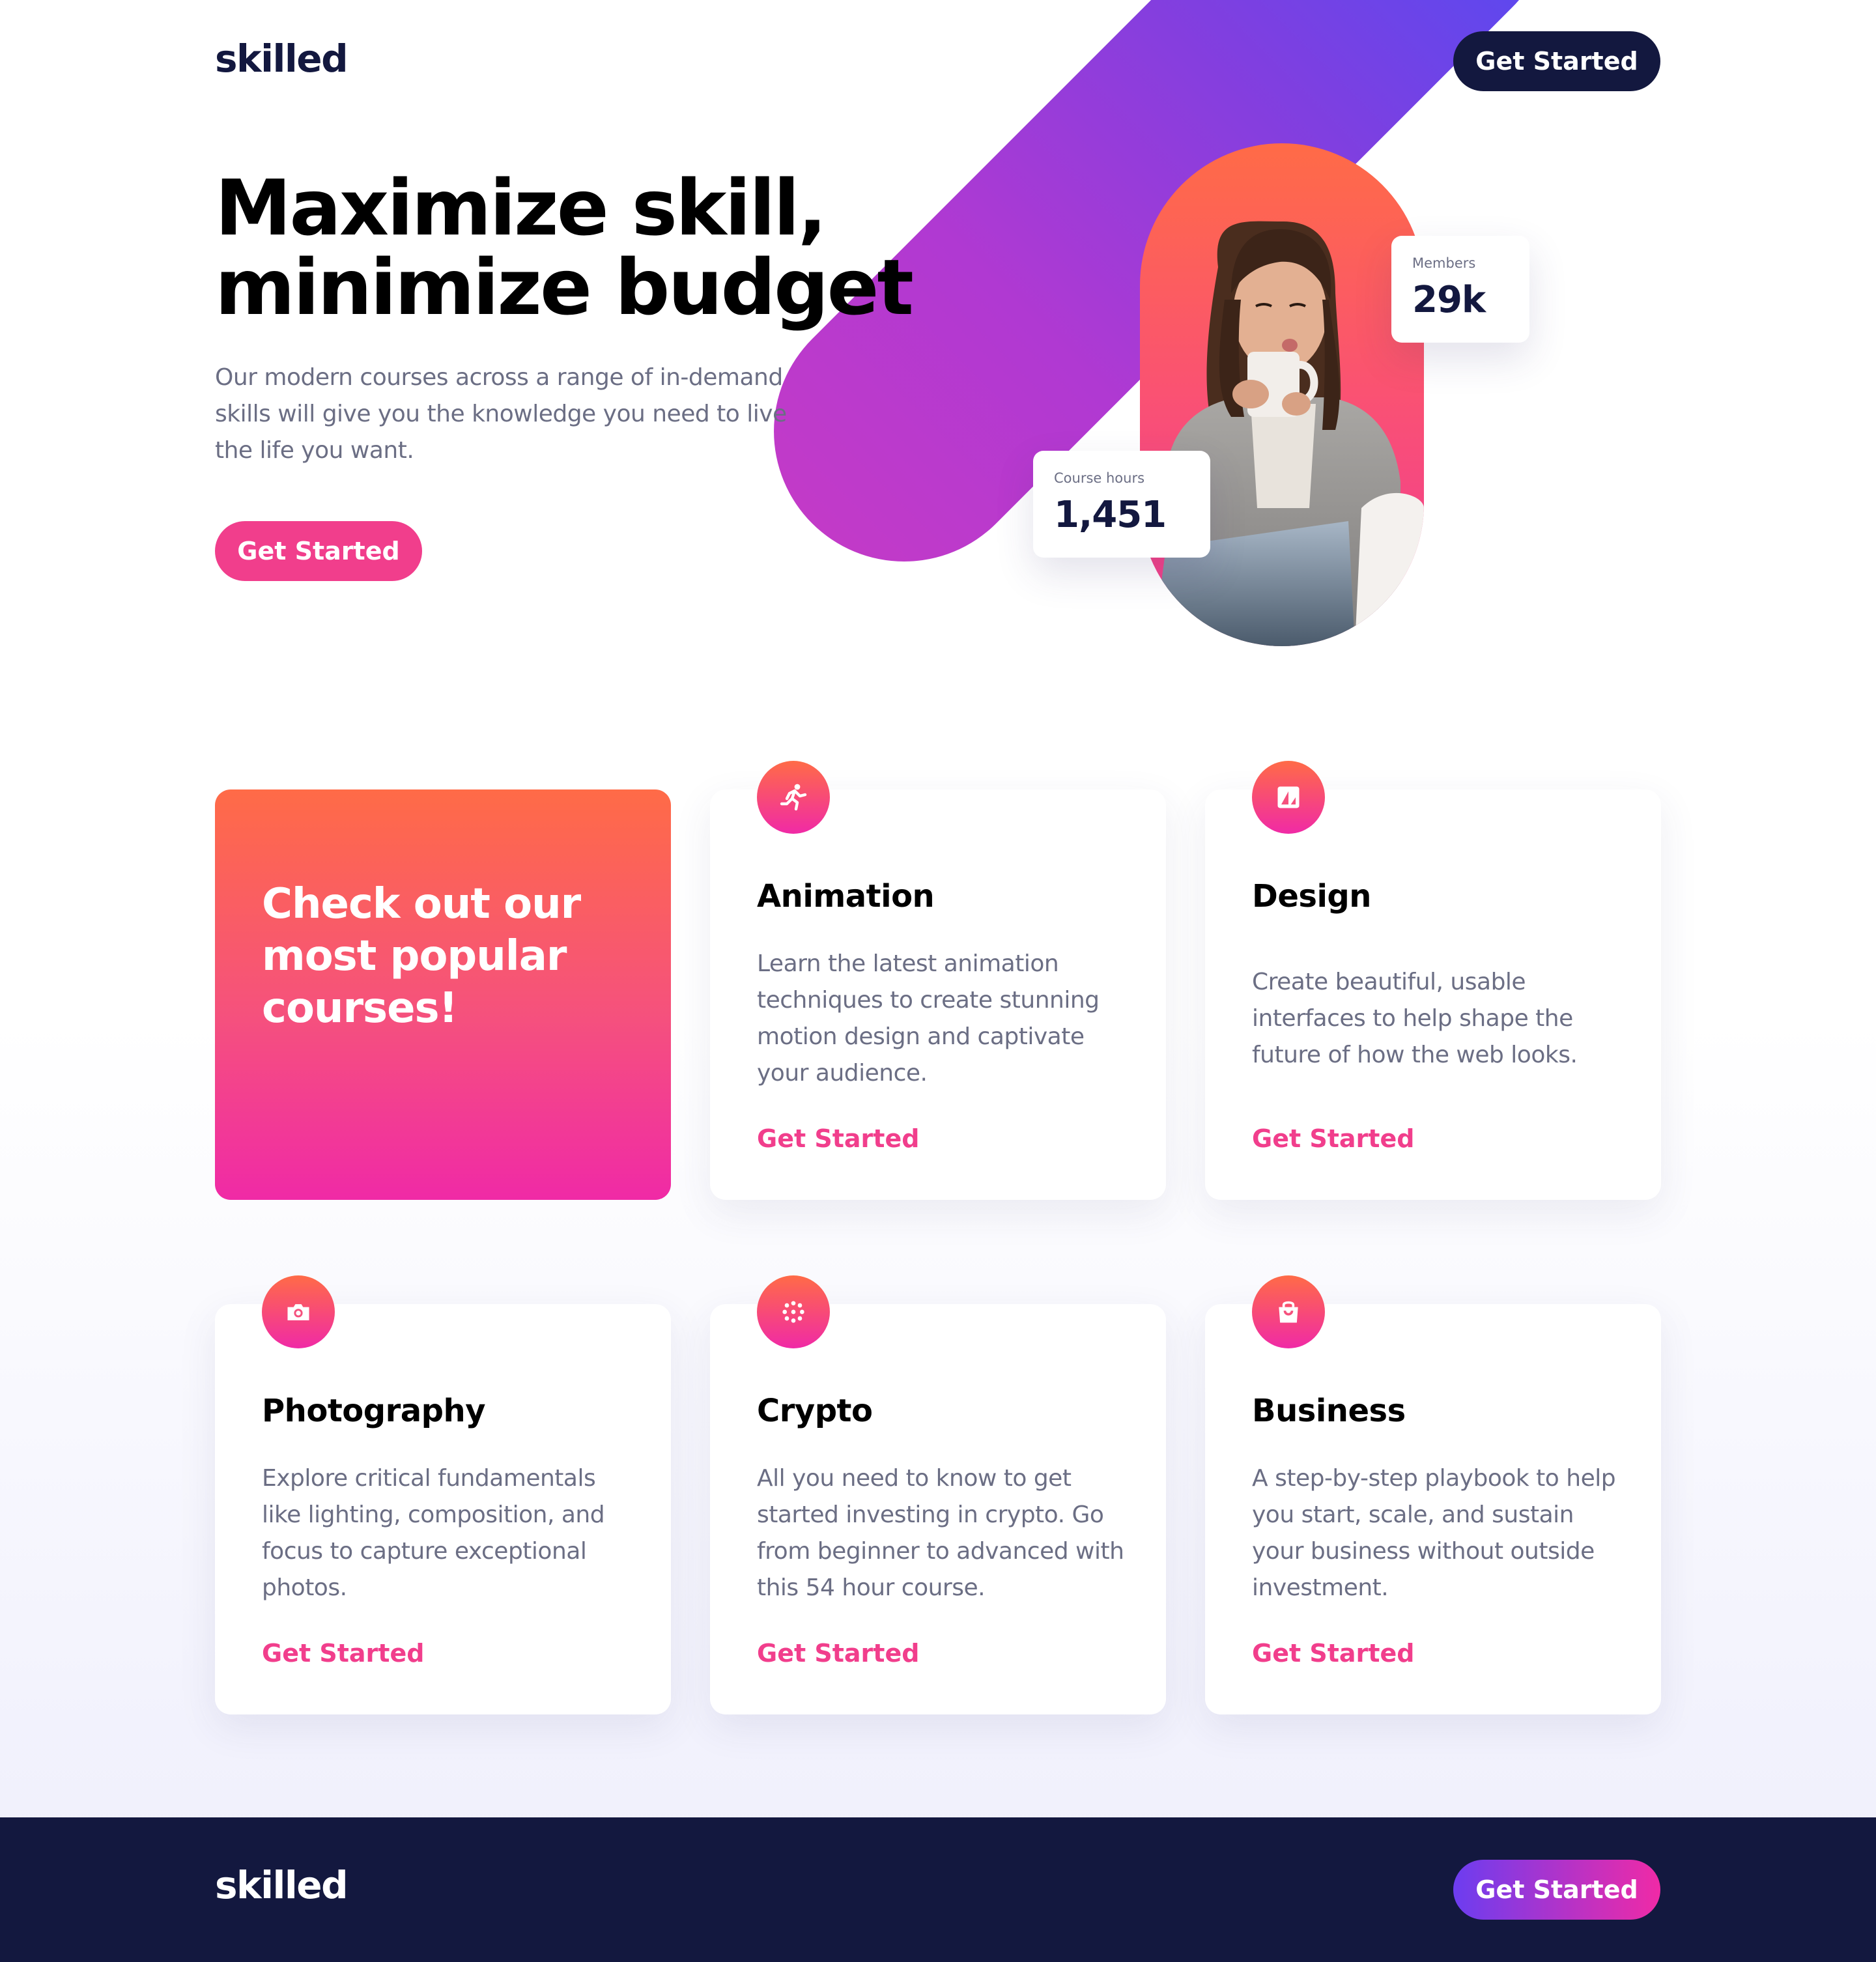 Image resolution: width=1876 pixels, height=1962 pixels. I want to click on hero-title: Maximize skill, minimize budget, so click(573, 247).